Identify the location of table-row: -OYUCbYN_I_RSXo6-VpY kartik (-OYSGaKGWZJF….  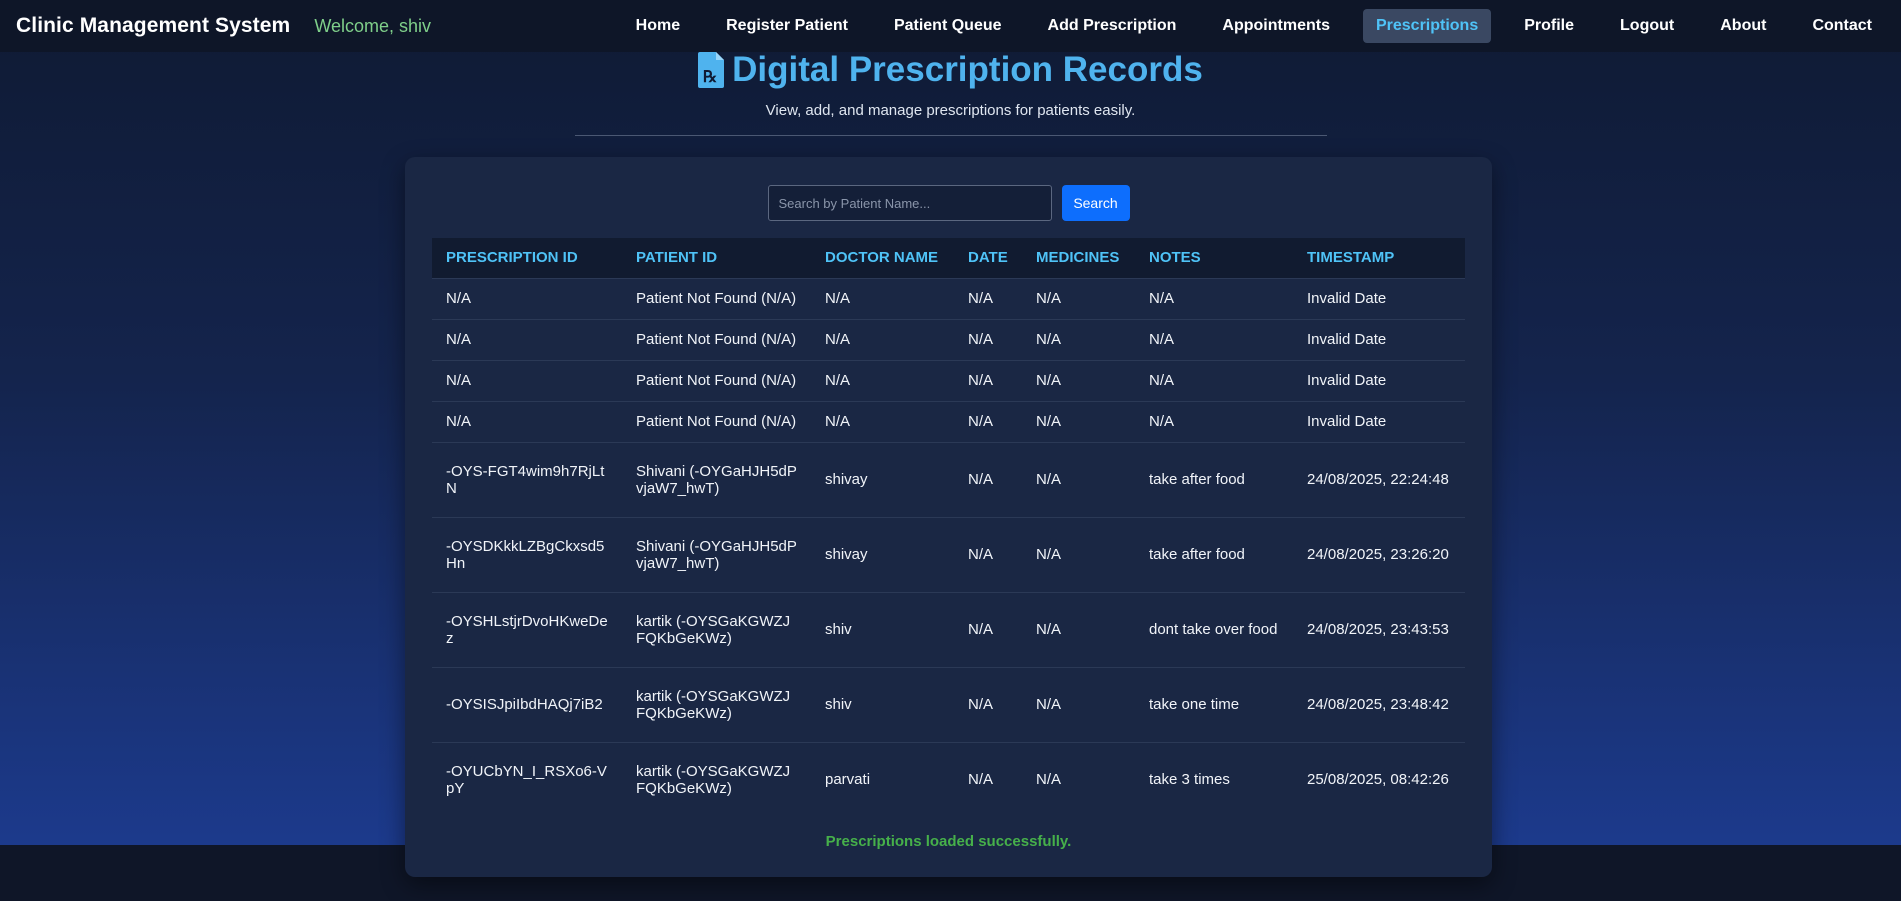
(948, 779).